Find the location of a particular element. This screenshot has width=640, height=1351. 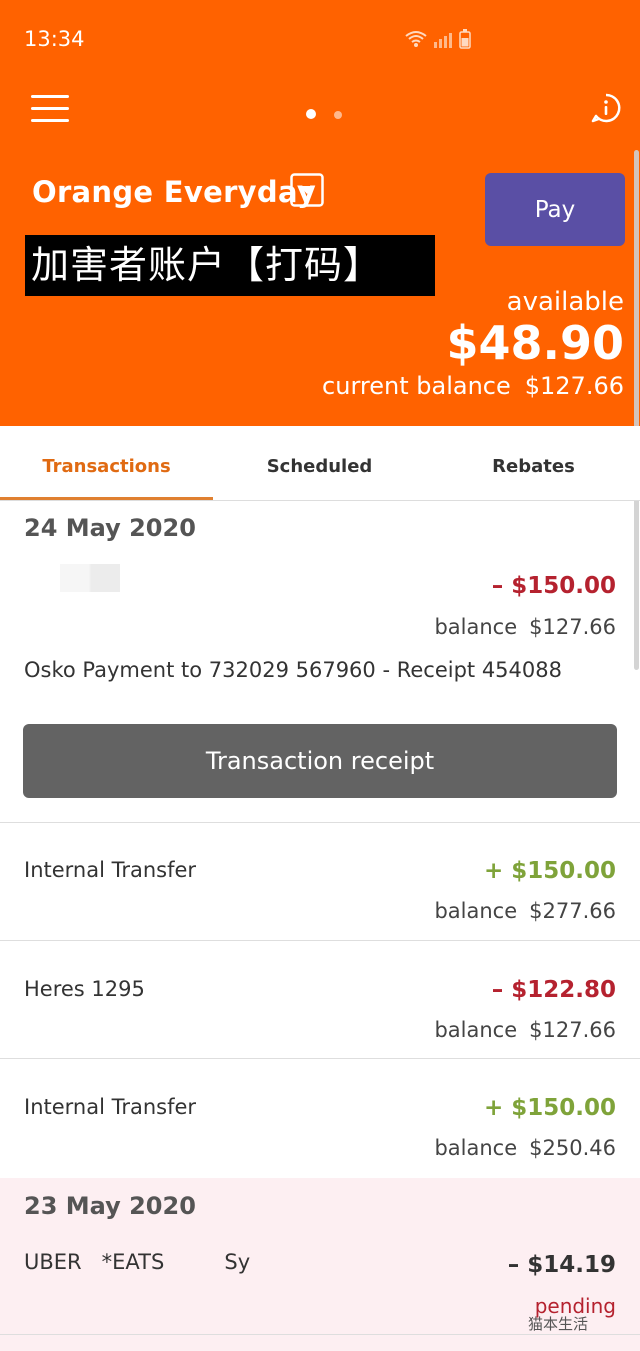

menu-icon is located at coordinates (50, 109).